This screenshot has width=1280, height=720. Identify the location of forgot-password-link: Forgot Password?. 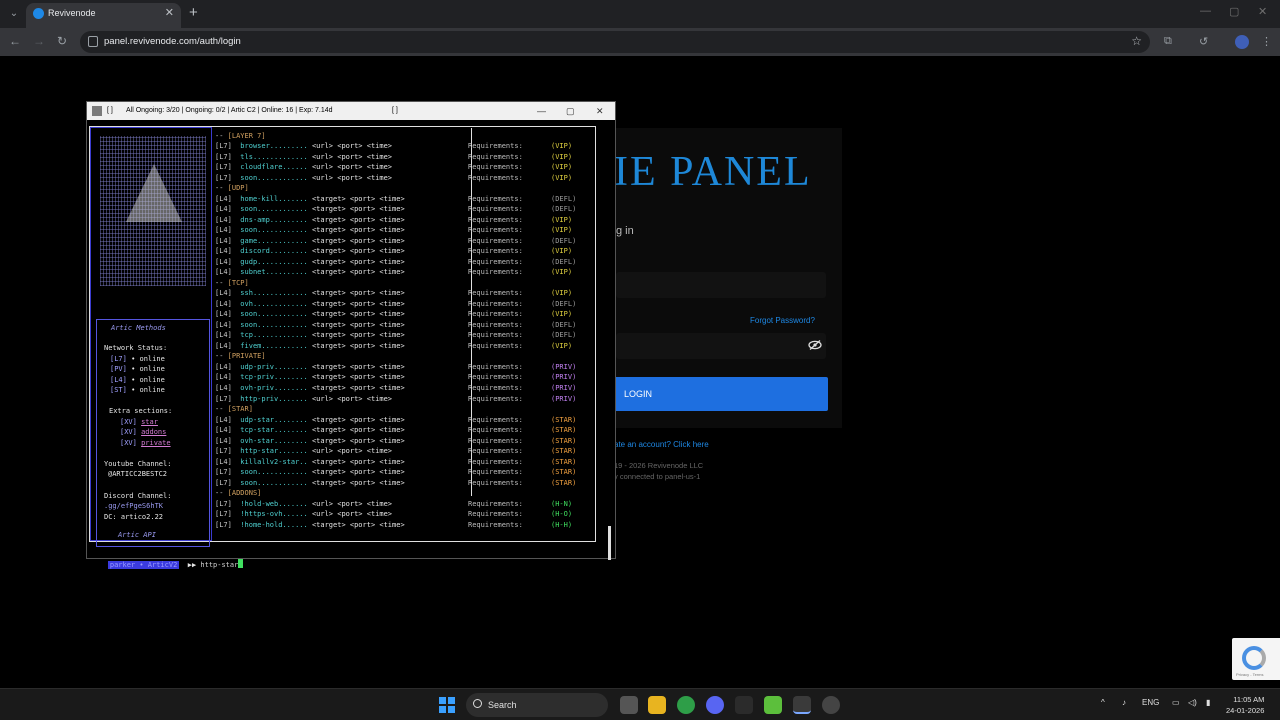
(782, 320).